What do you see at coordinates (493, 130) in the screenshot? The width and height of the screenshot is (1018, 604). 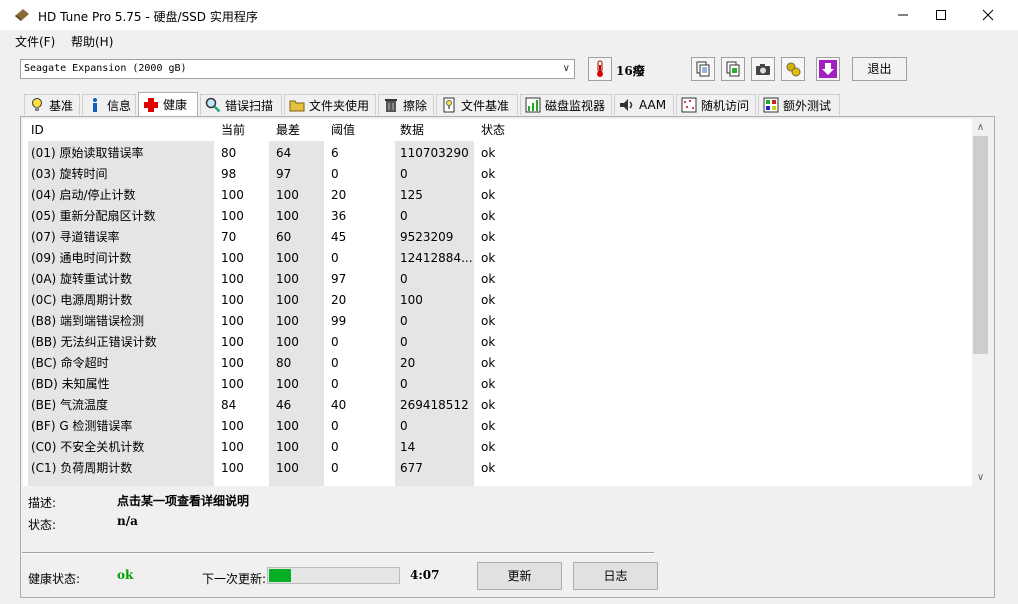 I see `header-status: 状态` at bounding box center [493, 130].